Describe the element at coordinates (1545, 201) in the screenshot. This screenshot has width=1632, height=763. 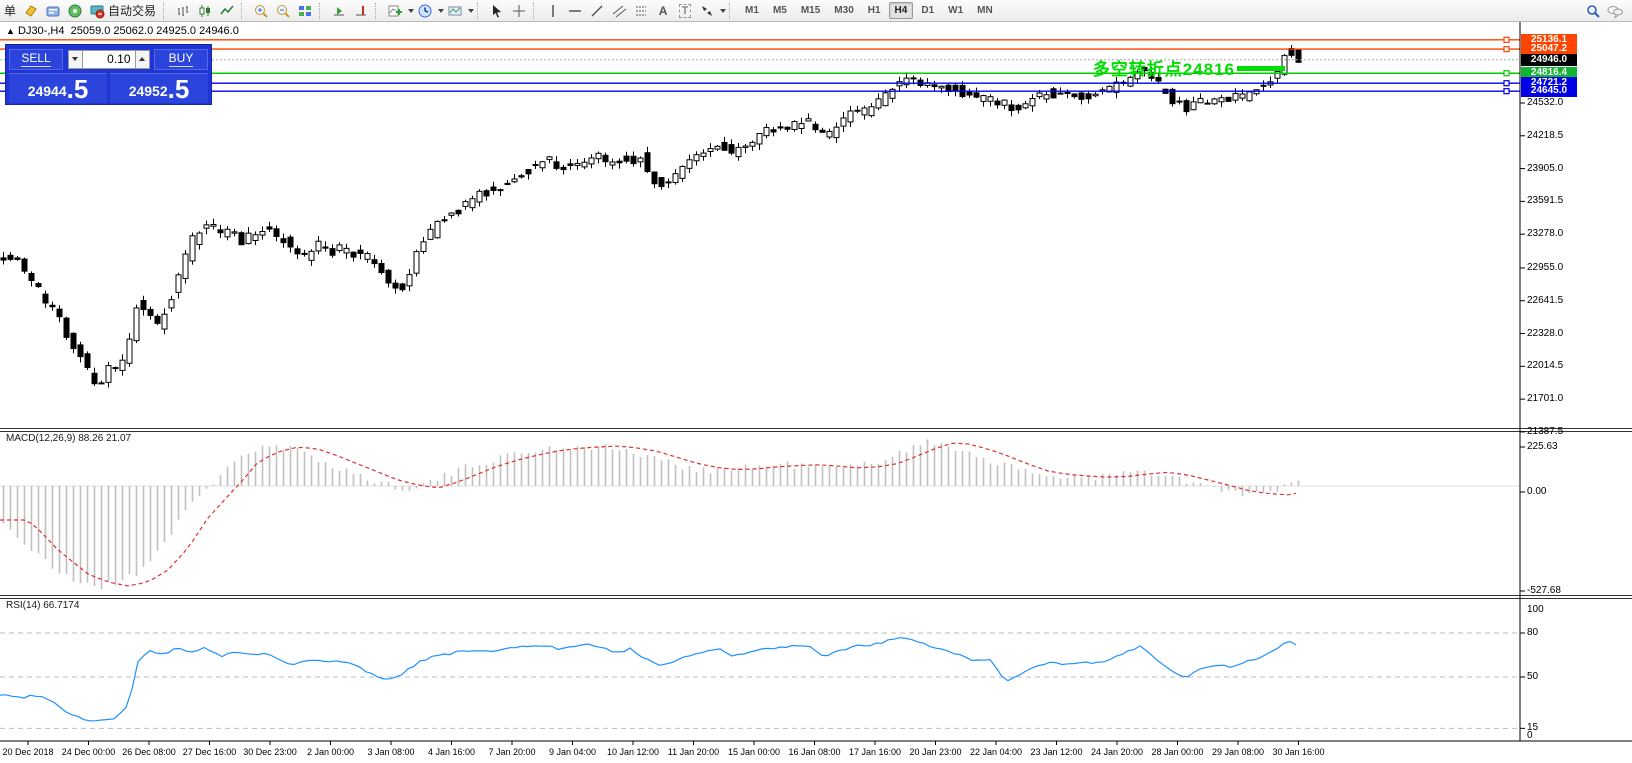
I see `price-scale-label: 23591.5` at that location.